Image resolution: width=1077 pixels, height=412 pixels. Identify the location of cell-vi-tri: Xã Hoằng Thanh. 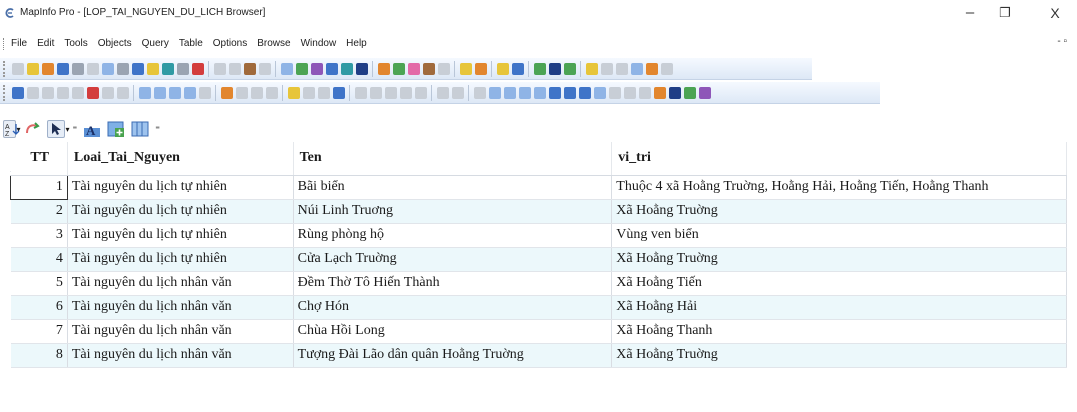
(839, 331).